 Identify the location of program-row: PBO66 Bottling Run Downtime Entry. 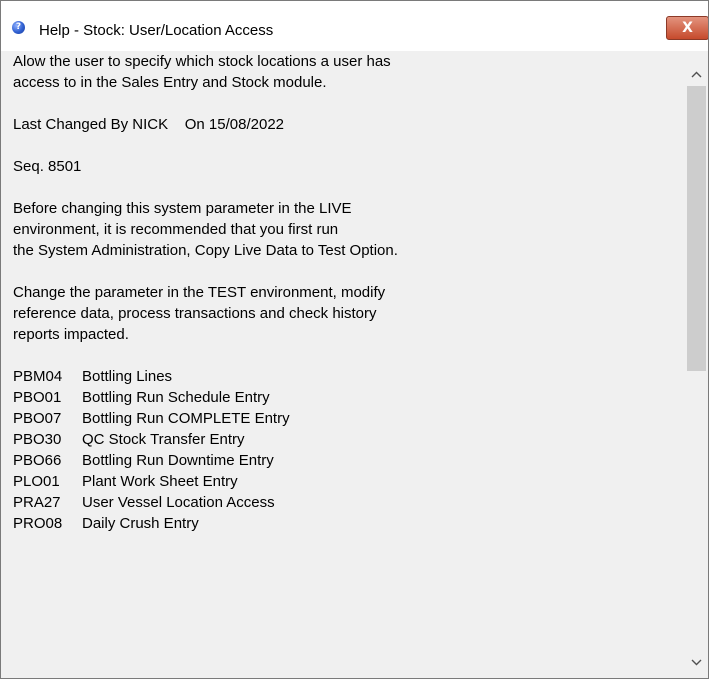
(348, 460).